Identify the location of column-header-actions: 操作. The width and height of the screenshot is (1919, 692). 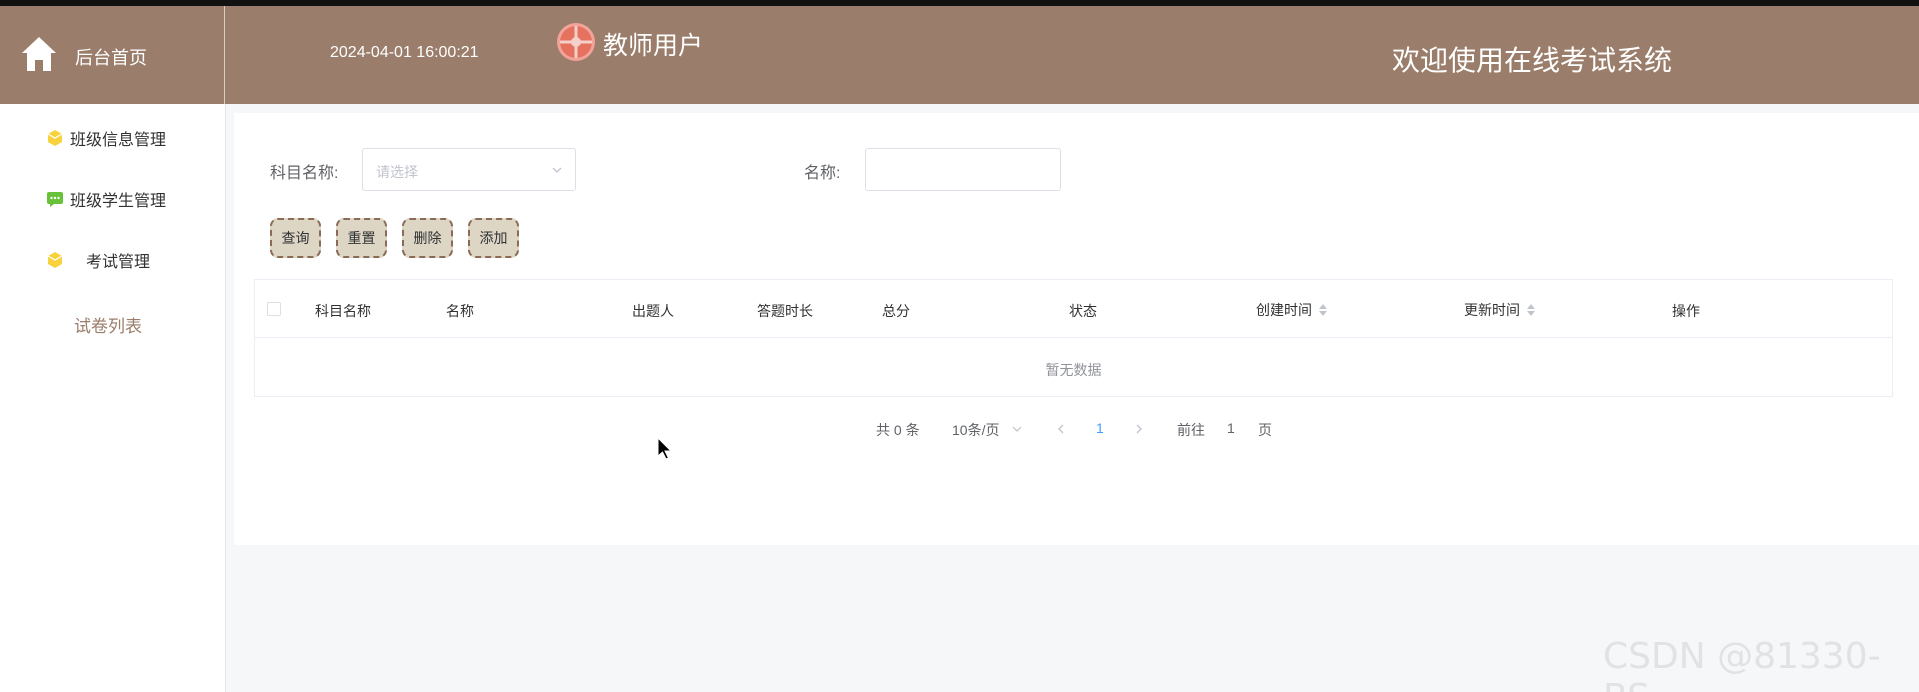
(1686, 311).